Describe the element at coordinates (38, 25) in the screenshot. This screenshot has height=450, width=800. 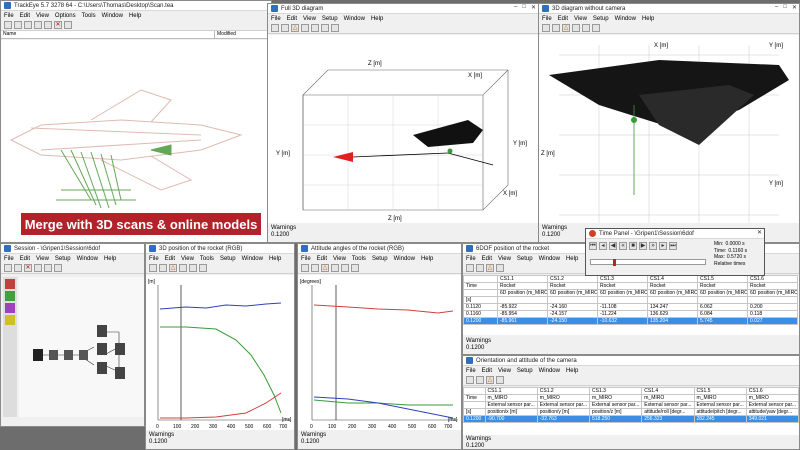
I see `cut-icon` at that location.